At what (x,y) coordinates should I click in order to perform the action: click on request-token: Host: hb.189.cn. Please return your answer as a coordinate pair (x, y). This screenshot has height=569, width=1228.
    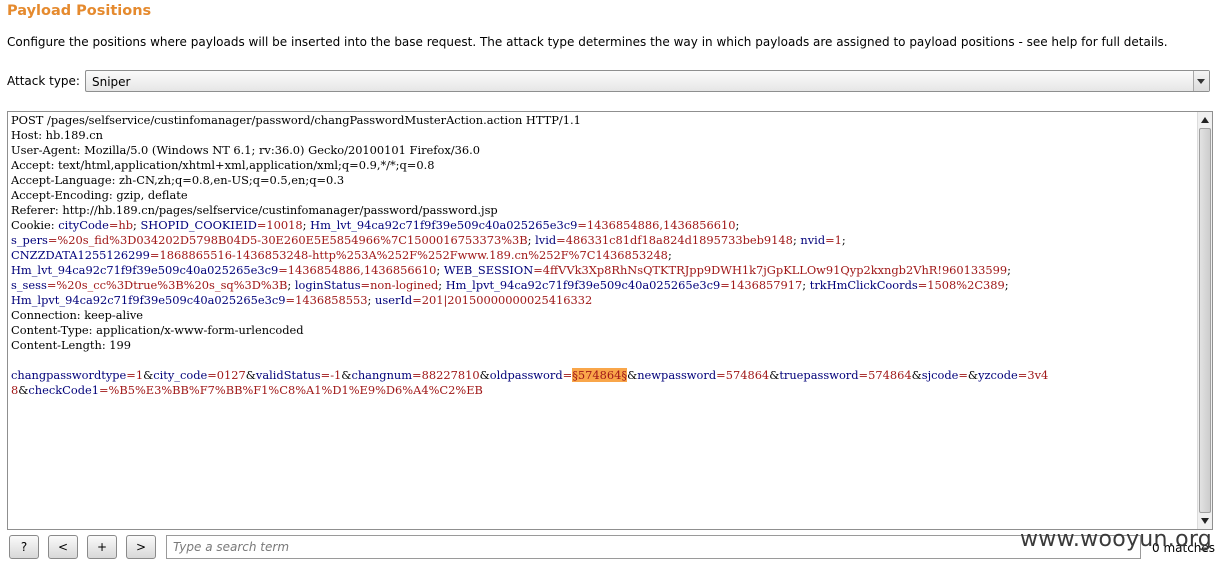
    Looking at the image, I should click on (57, 135).